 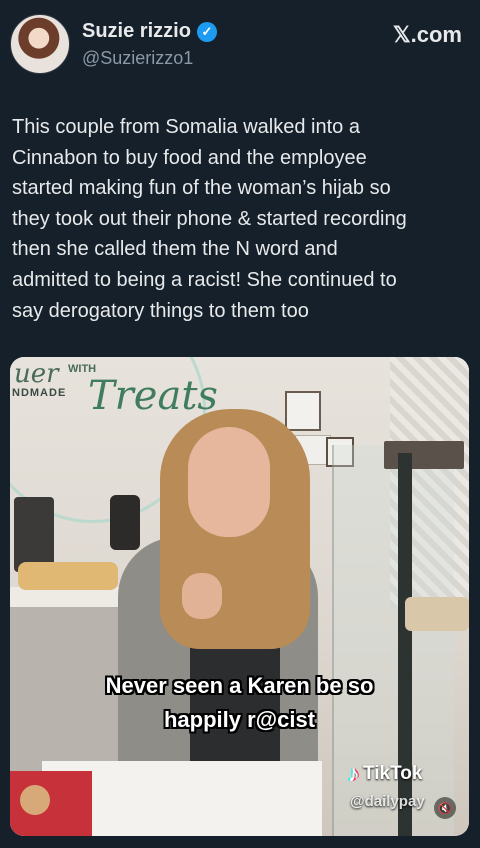 What do you see at coordinates (229, 482) in the screenshot?
I see `person-face` at bounding box center [229, 482].